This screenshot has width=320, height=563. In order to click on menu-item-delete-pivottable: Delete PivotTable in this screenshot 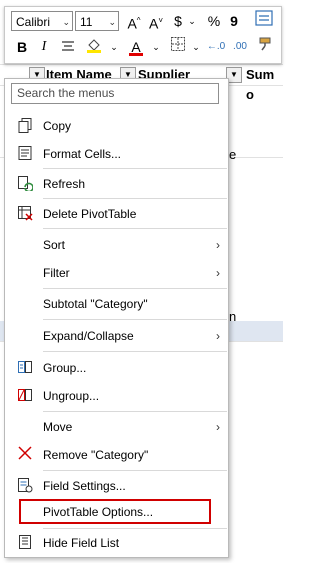, I will do `click(116, 214)`.